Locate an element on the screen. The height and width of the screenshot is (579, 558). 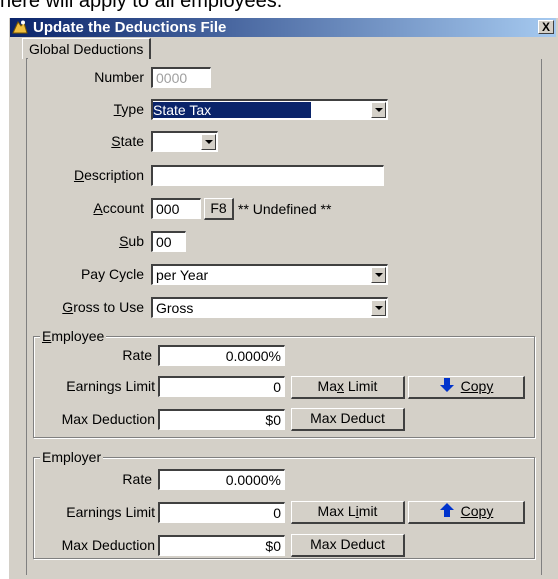
sub-label-rest: ub is located at coordinates (136, 241).